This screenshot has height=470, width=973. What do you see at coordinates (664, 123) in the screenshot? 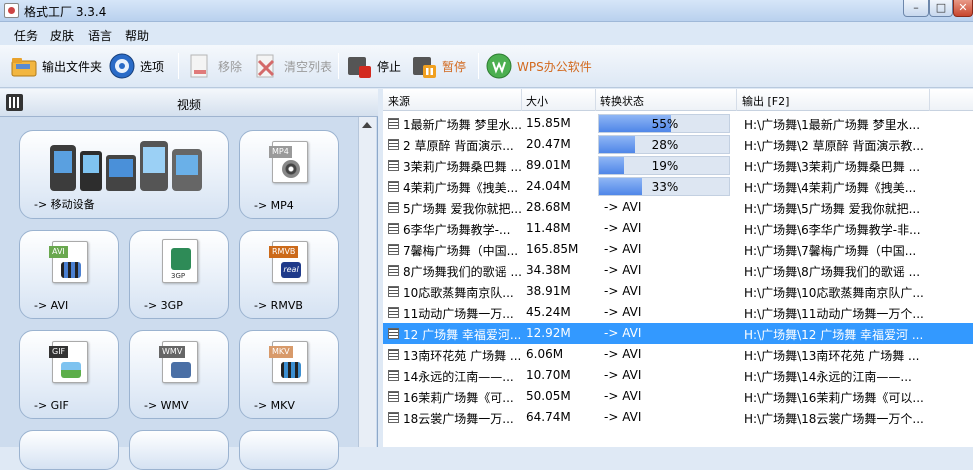
I see `progress-bar: 55%` at bounding box center [664, 123].